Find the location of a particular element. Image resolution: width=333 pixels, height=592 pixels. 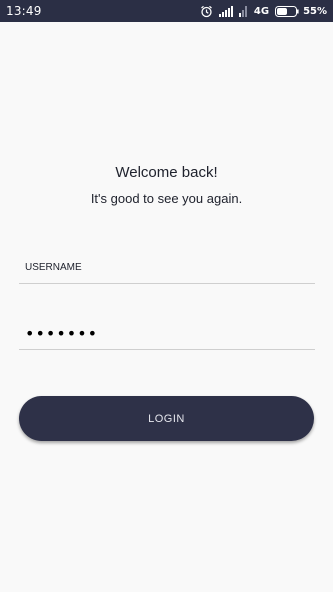

signal-weak-icon is located at coordinates (243, 11).